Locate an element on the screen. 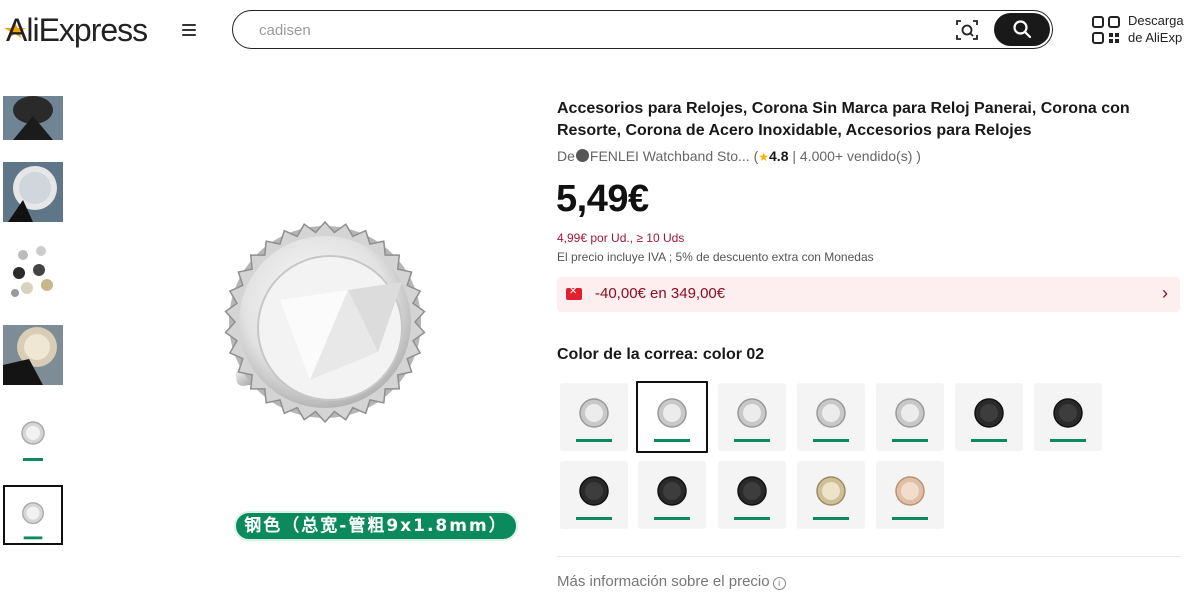 The image size is (1184, 601). search-bar is located at coordinates (642, 29).